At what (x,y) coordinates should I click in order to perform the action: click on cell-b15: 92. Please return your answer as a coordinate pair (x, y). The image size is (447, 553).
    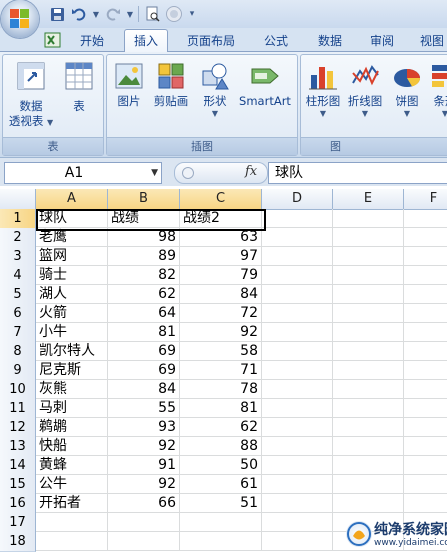
    Looking at the image, I should click on (144, 484).